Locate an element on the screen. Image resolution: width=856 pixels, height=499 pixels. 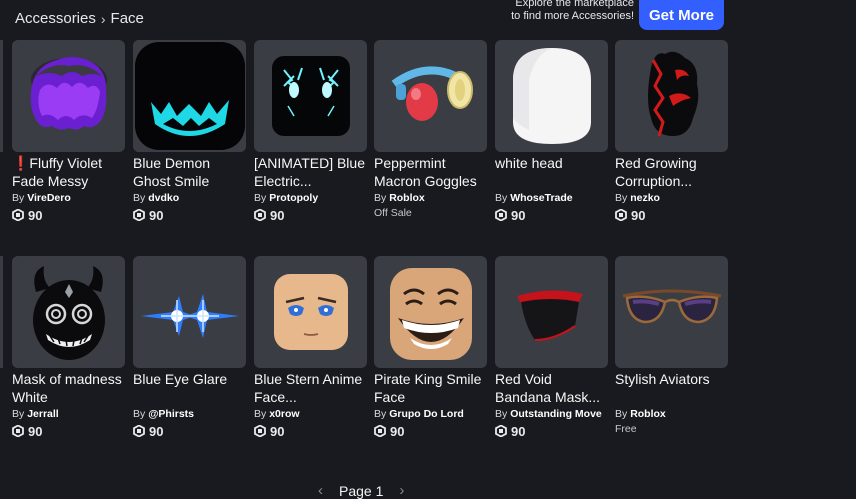
mask-of-madness-thumbnail is located at coordinates (68, 312).